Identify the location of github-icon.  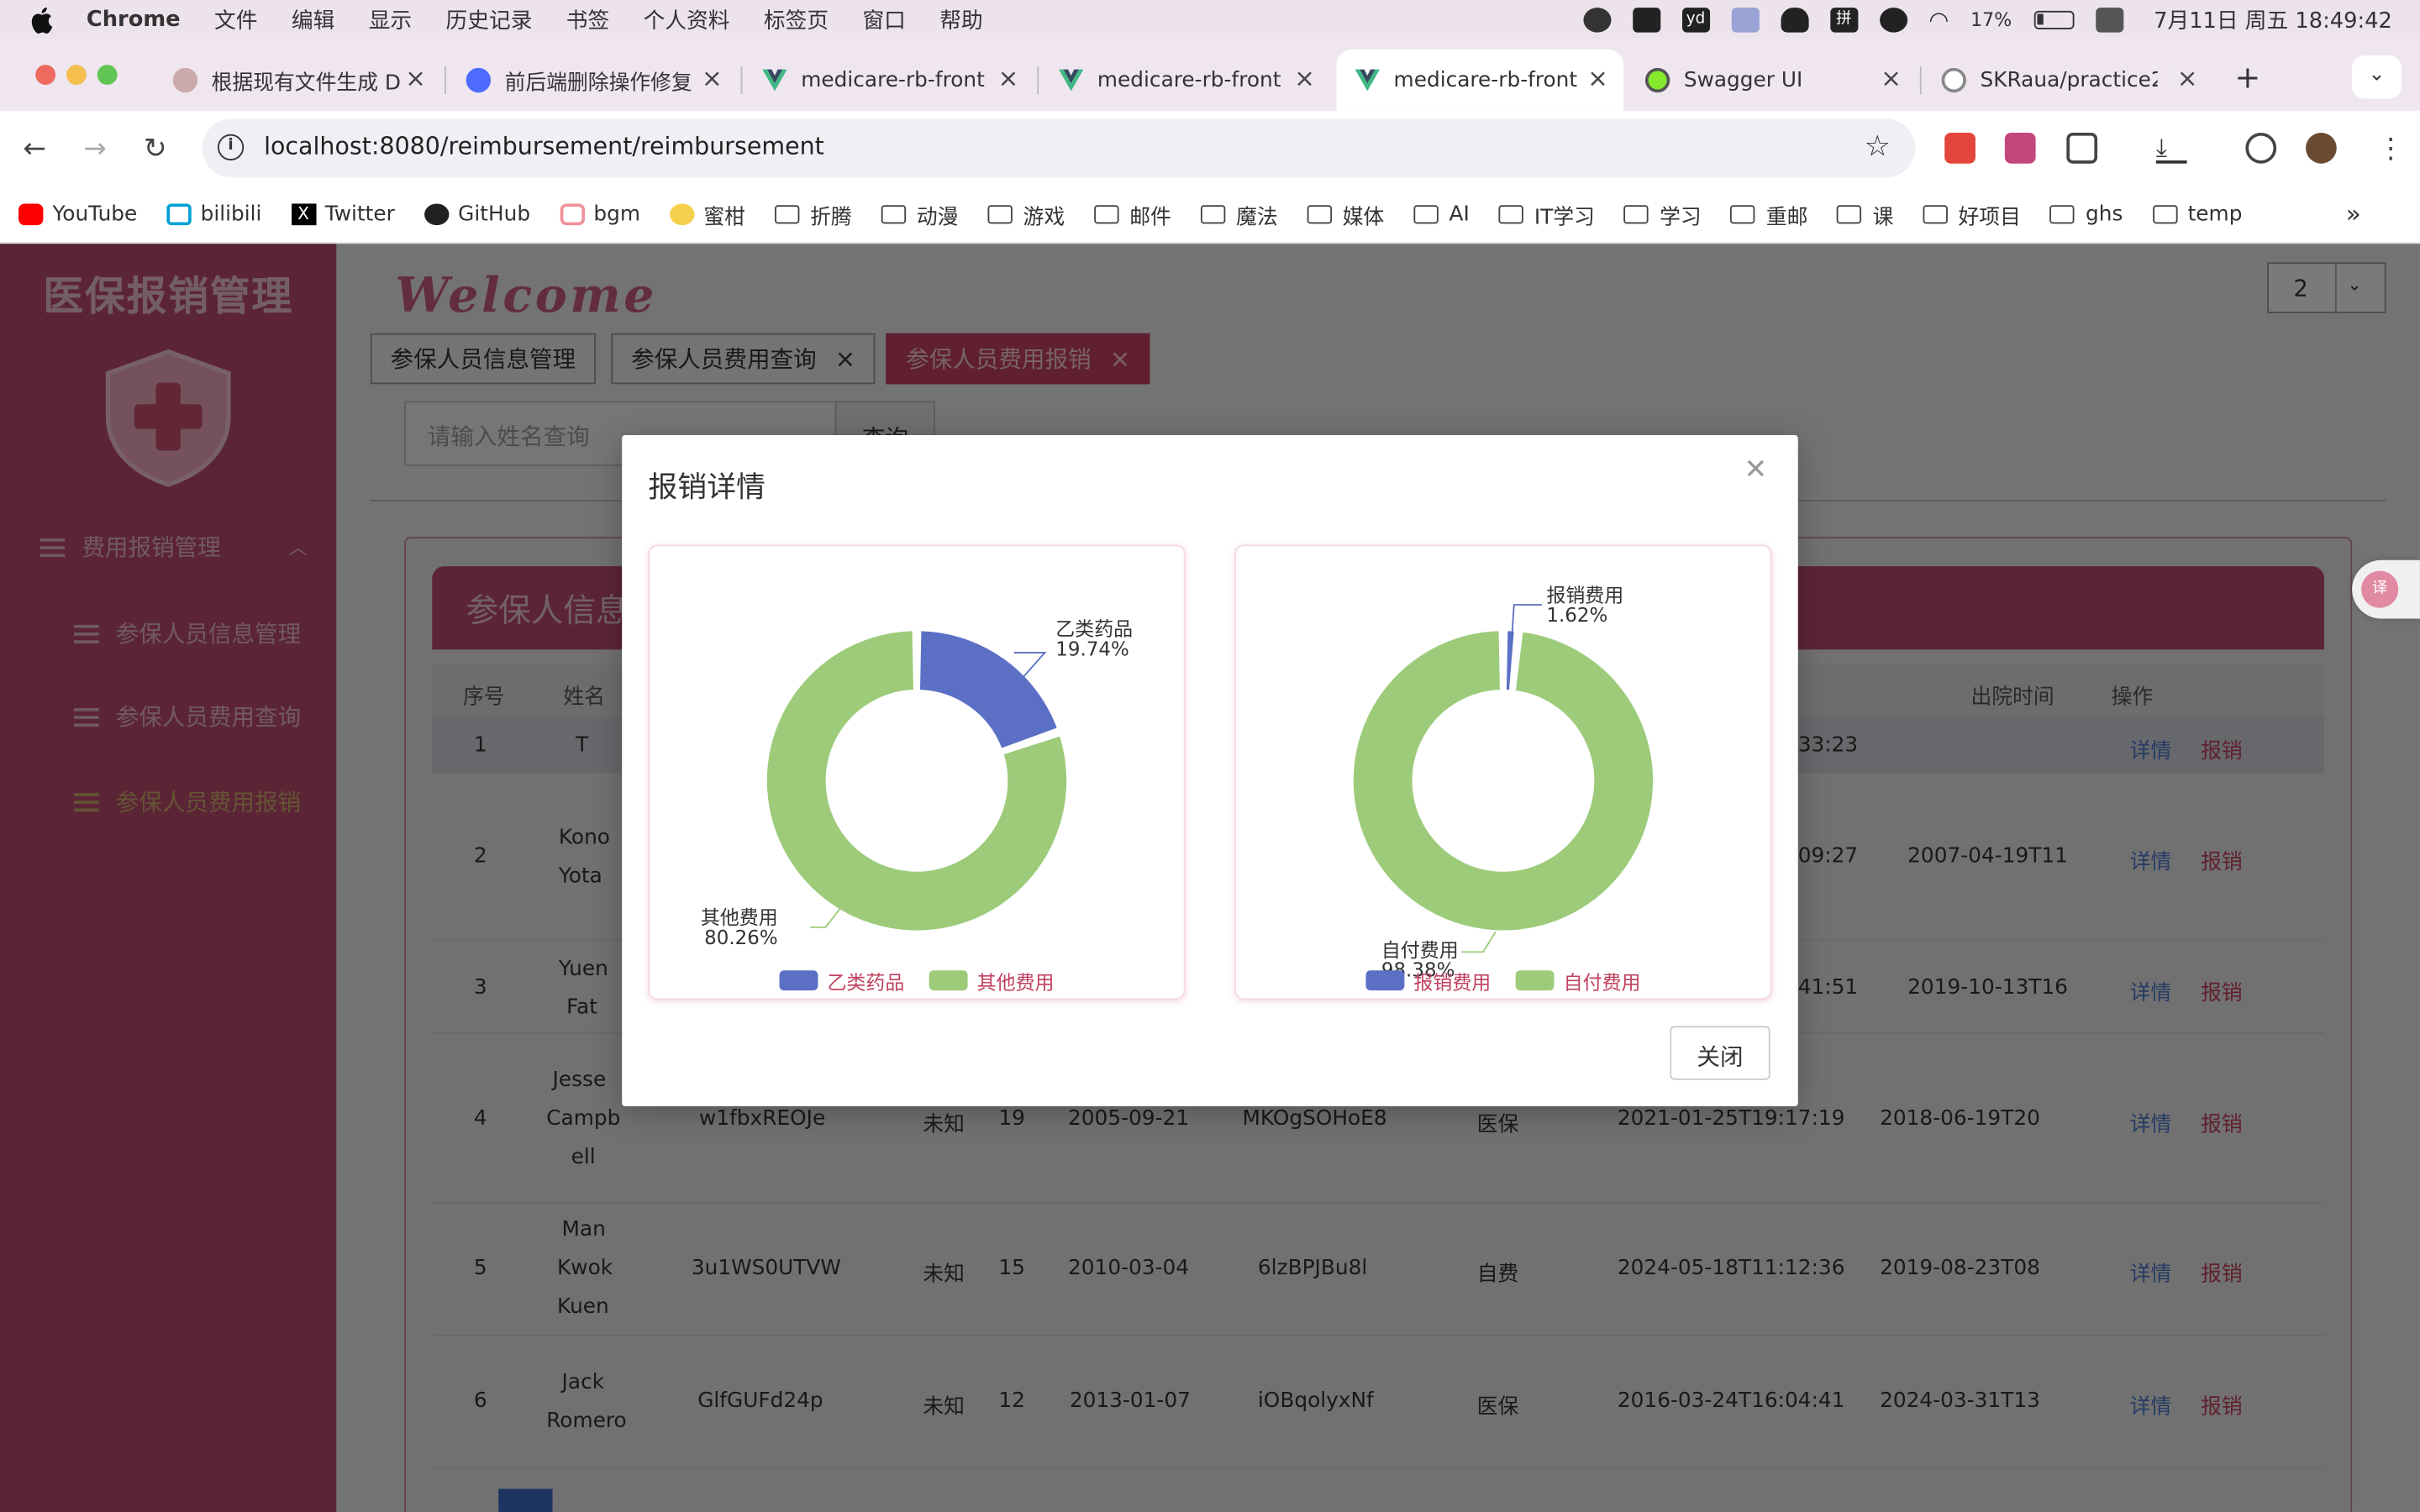
(437, 213).